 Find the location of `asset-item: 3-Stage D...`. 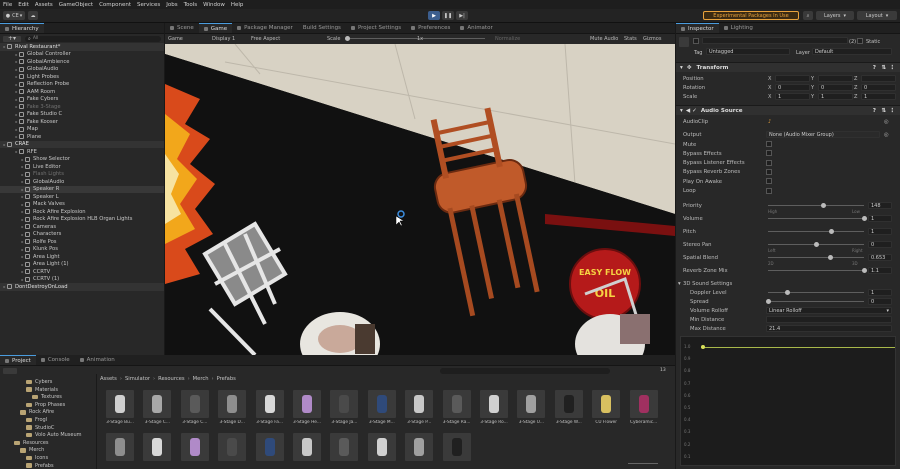

asset-item: 3-Stage D... is located at coordinates (232, 407).